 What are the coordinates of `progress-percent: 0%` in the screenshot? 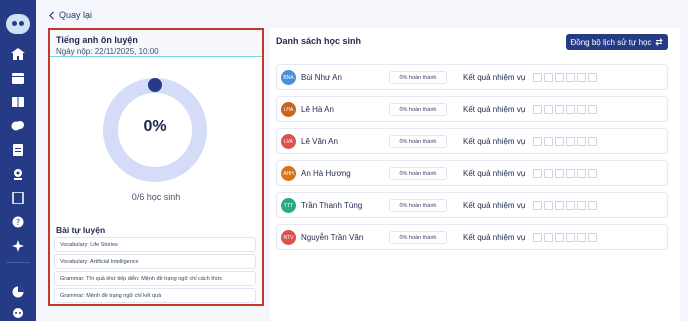 It's located at (155, 126).